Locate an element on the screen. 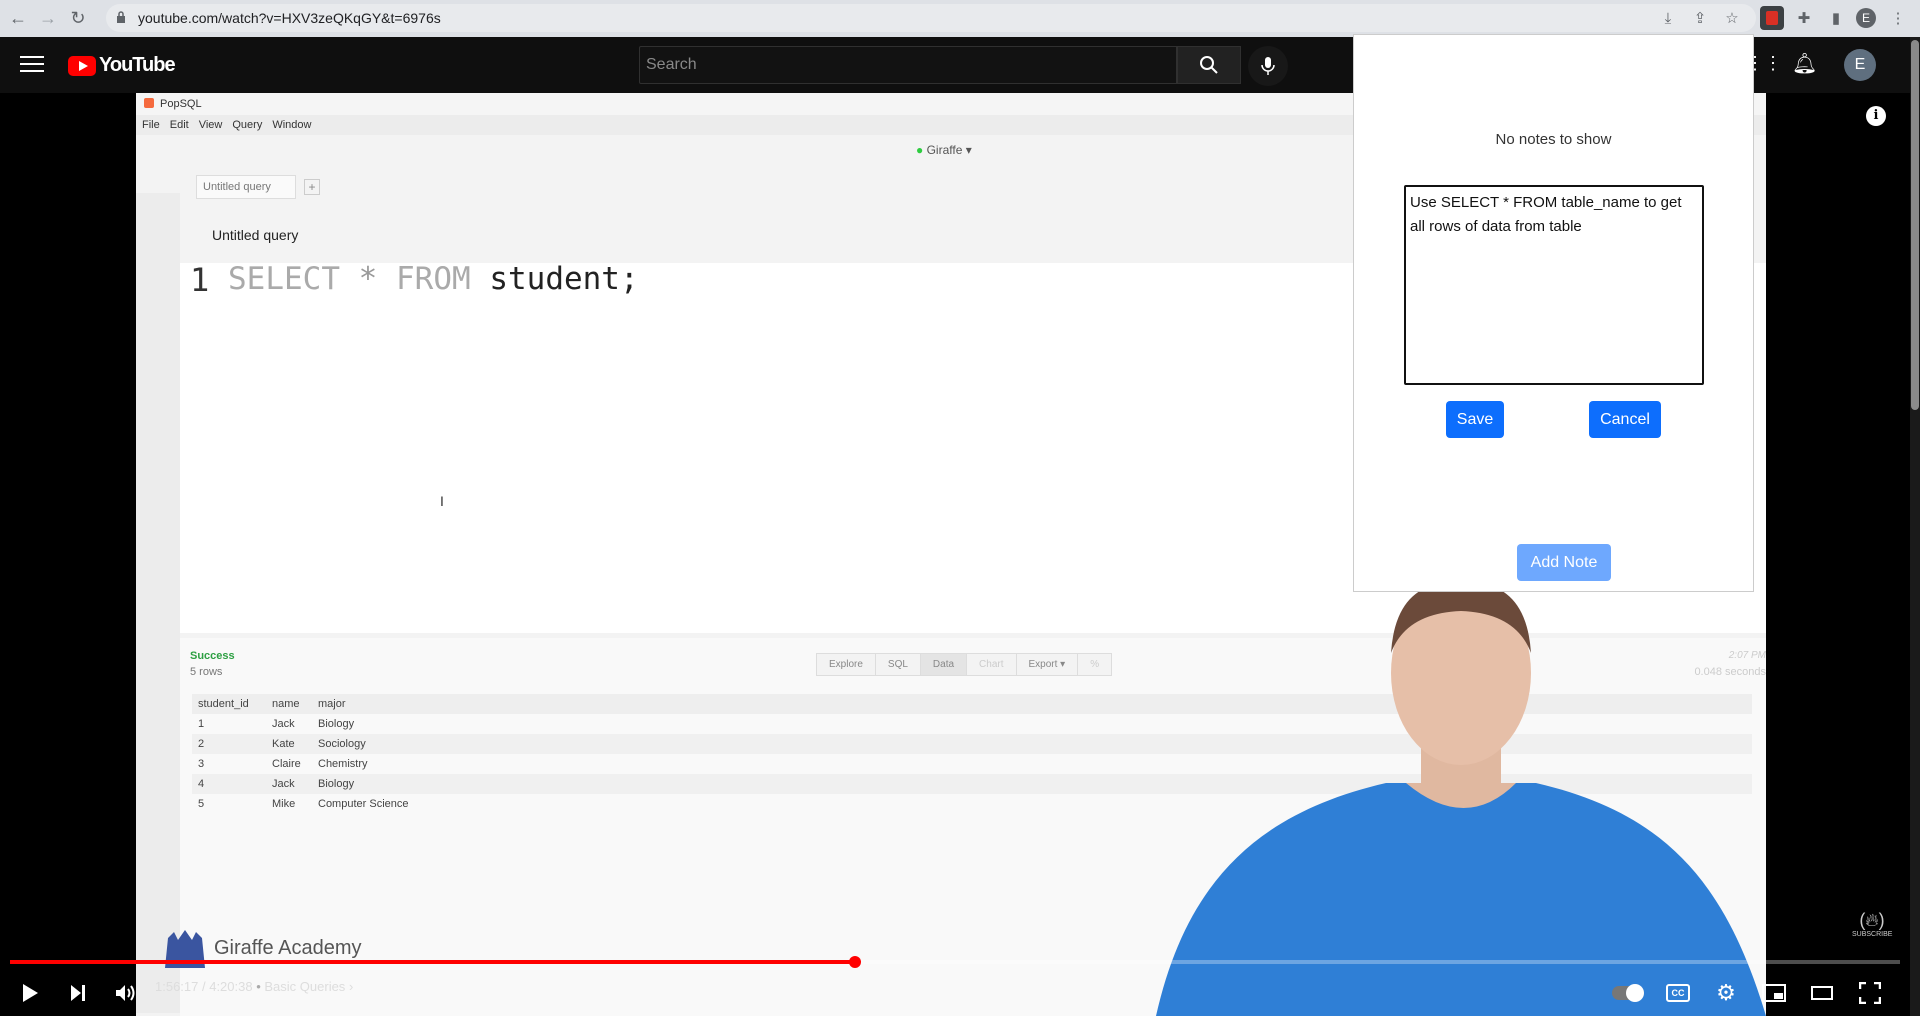 Image resolution: width=1920 pixels, height=1016 pixels. youtube-logo-text: YouTube is located at coordinates (137, 65).